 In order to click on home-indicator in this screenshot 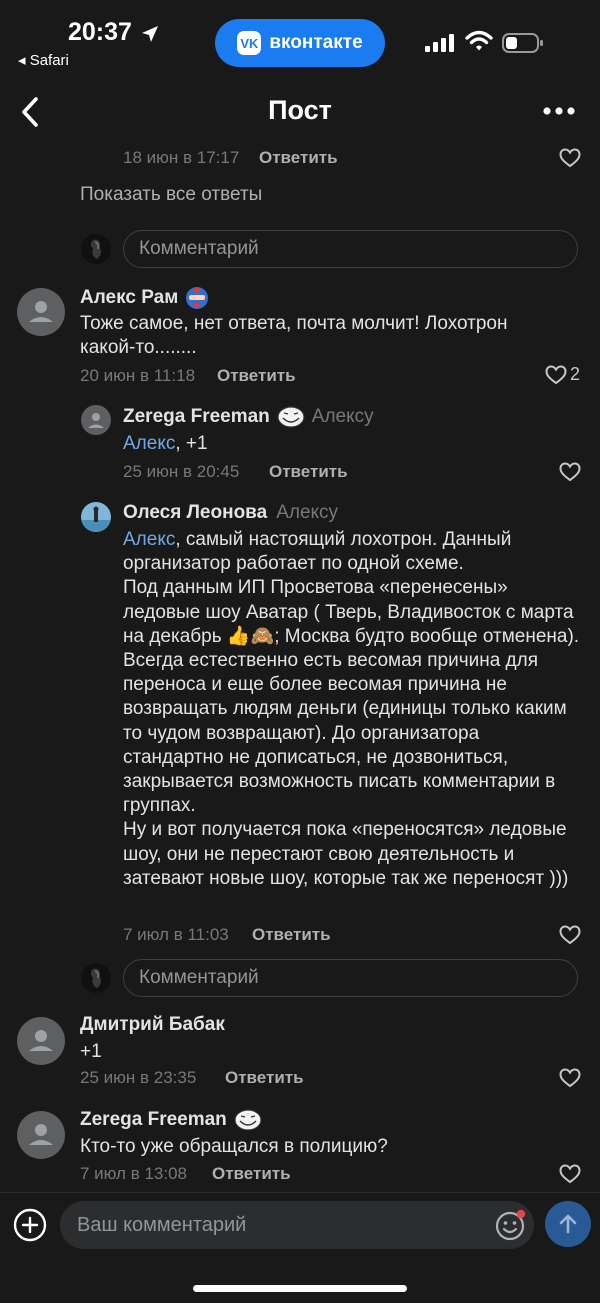, I will do `click(300, 1288)`.